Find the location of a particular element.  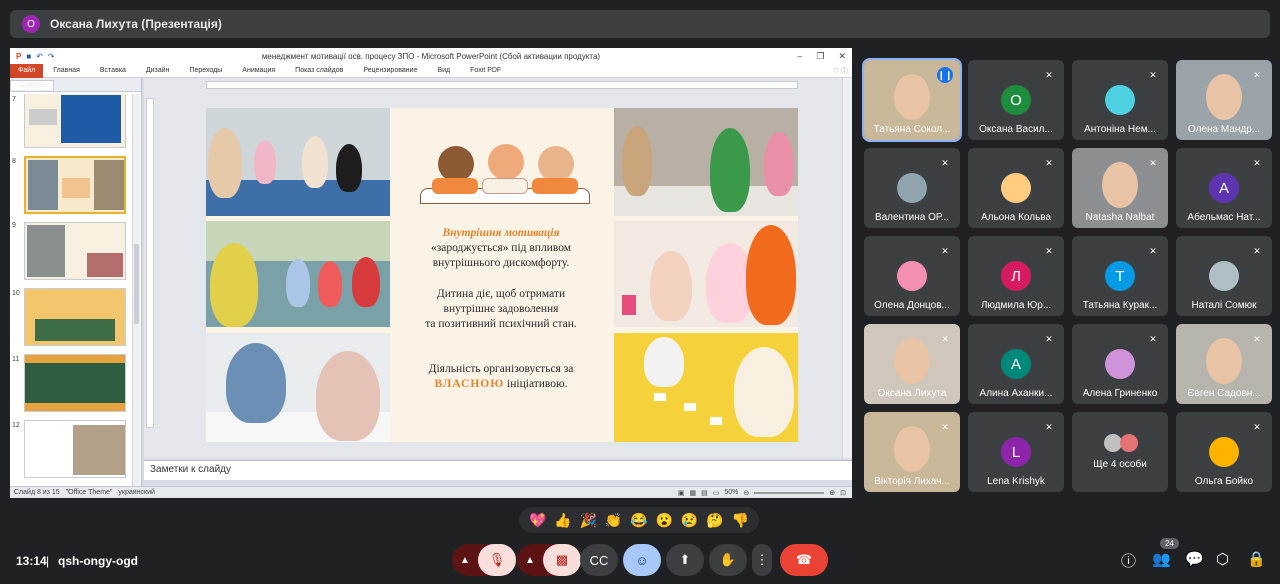

meeting-info-icon: ⓘ is located at coordinates (1128, 560).